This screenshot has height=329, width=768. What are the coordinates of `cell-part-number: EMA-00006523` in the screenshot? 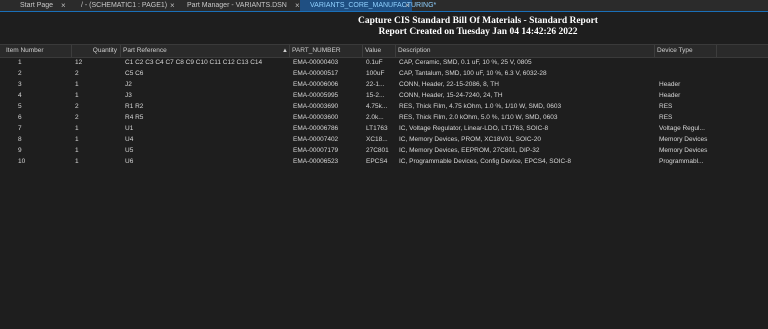 It's located at (316, 161).